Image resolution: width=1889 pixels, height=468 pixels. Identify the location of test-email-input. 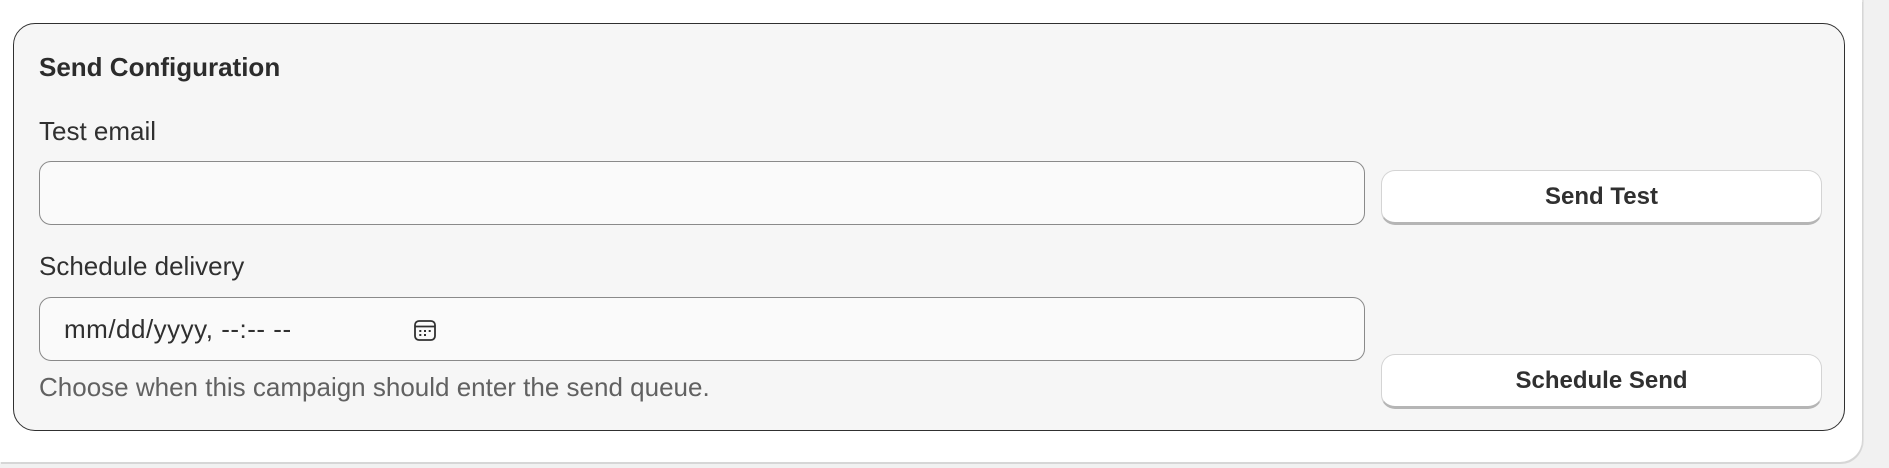
(702, 193).